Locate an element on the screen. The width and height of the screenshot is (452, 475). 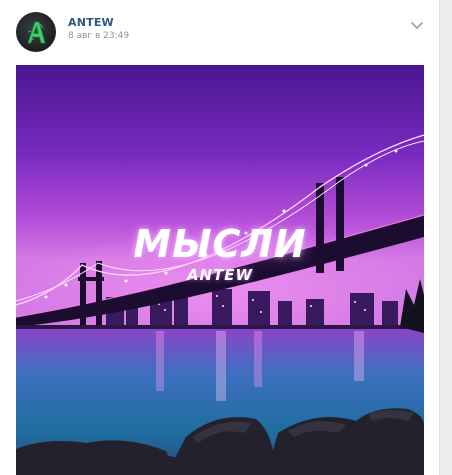
avatar-letter-icon is located at coordinates (36, 32).